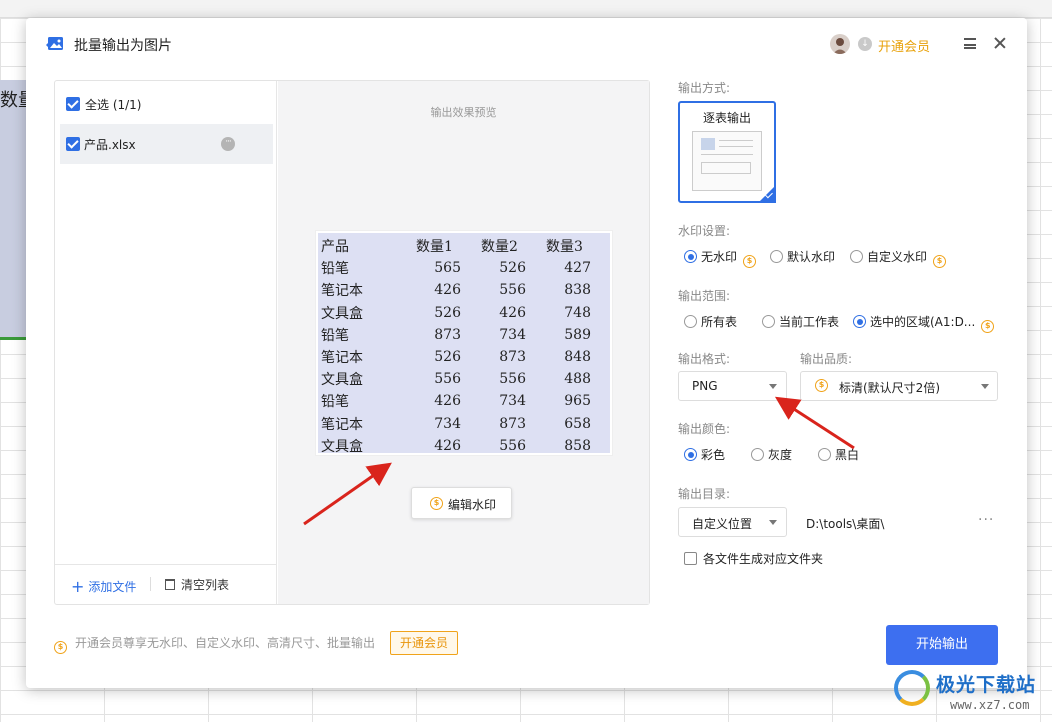  I want to click on clear-list-button: 清空列表, so click(197, 584).